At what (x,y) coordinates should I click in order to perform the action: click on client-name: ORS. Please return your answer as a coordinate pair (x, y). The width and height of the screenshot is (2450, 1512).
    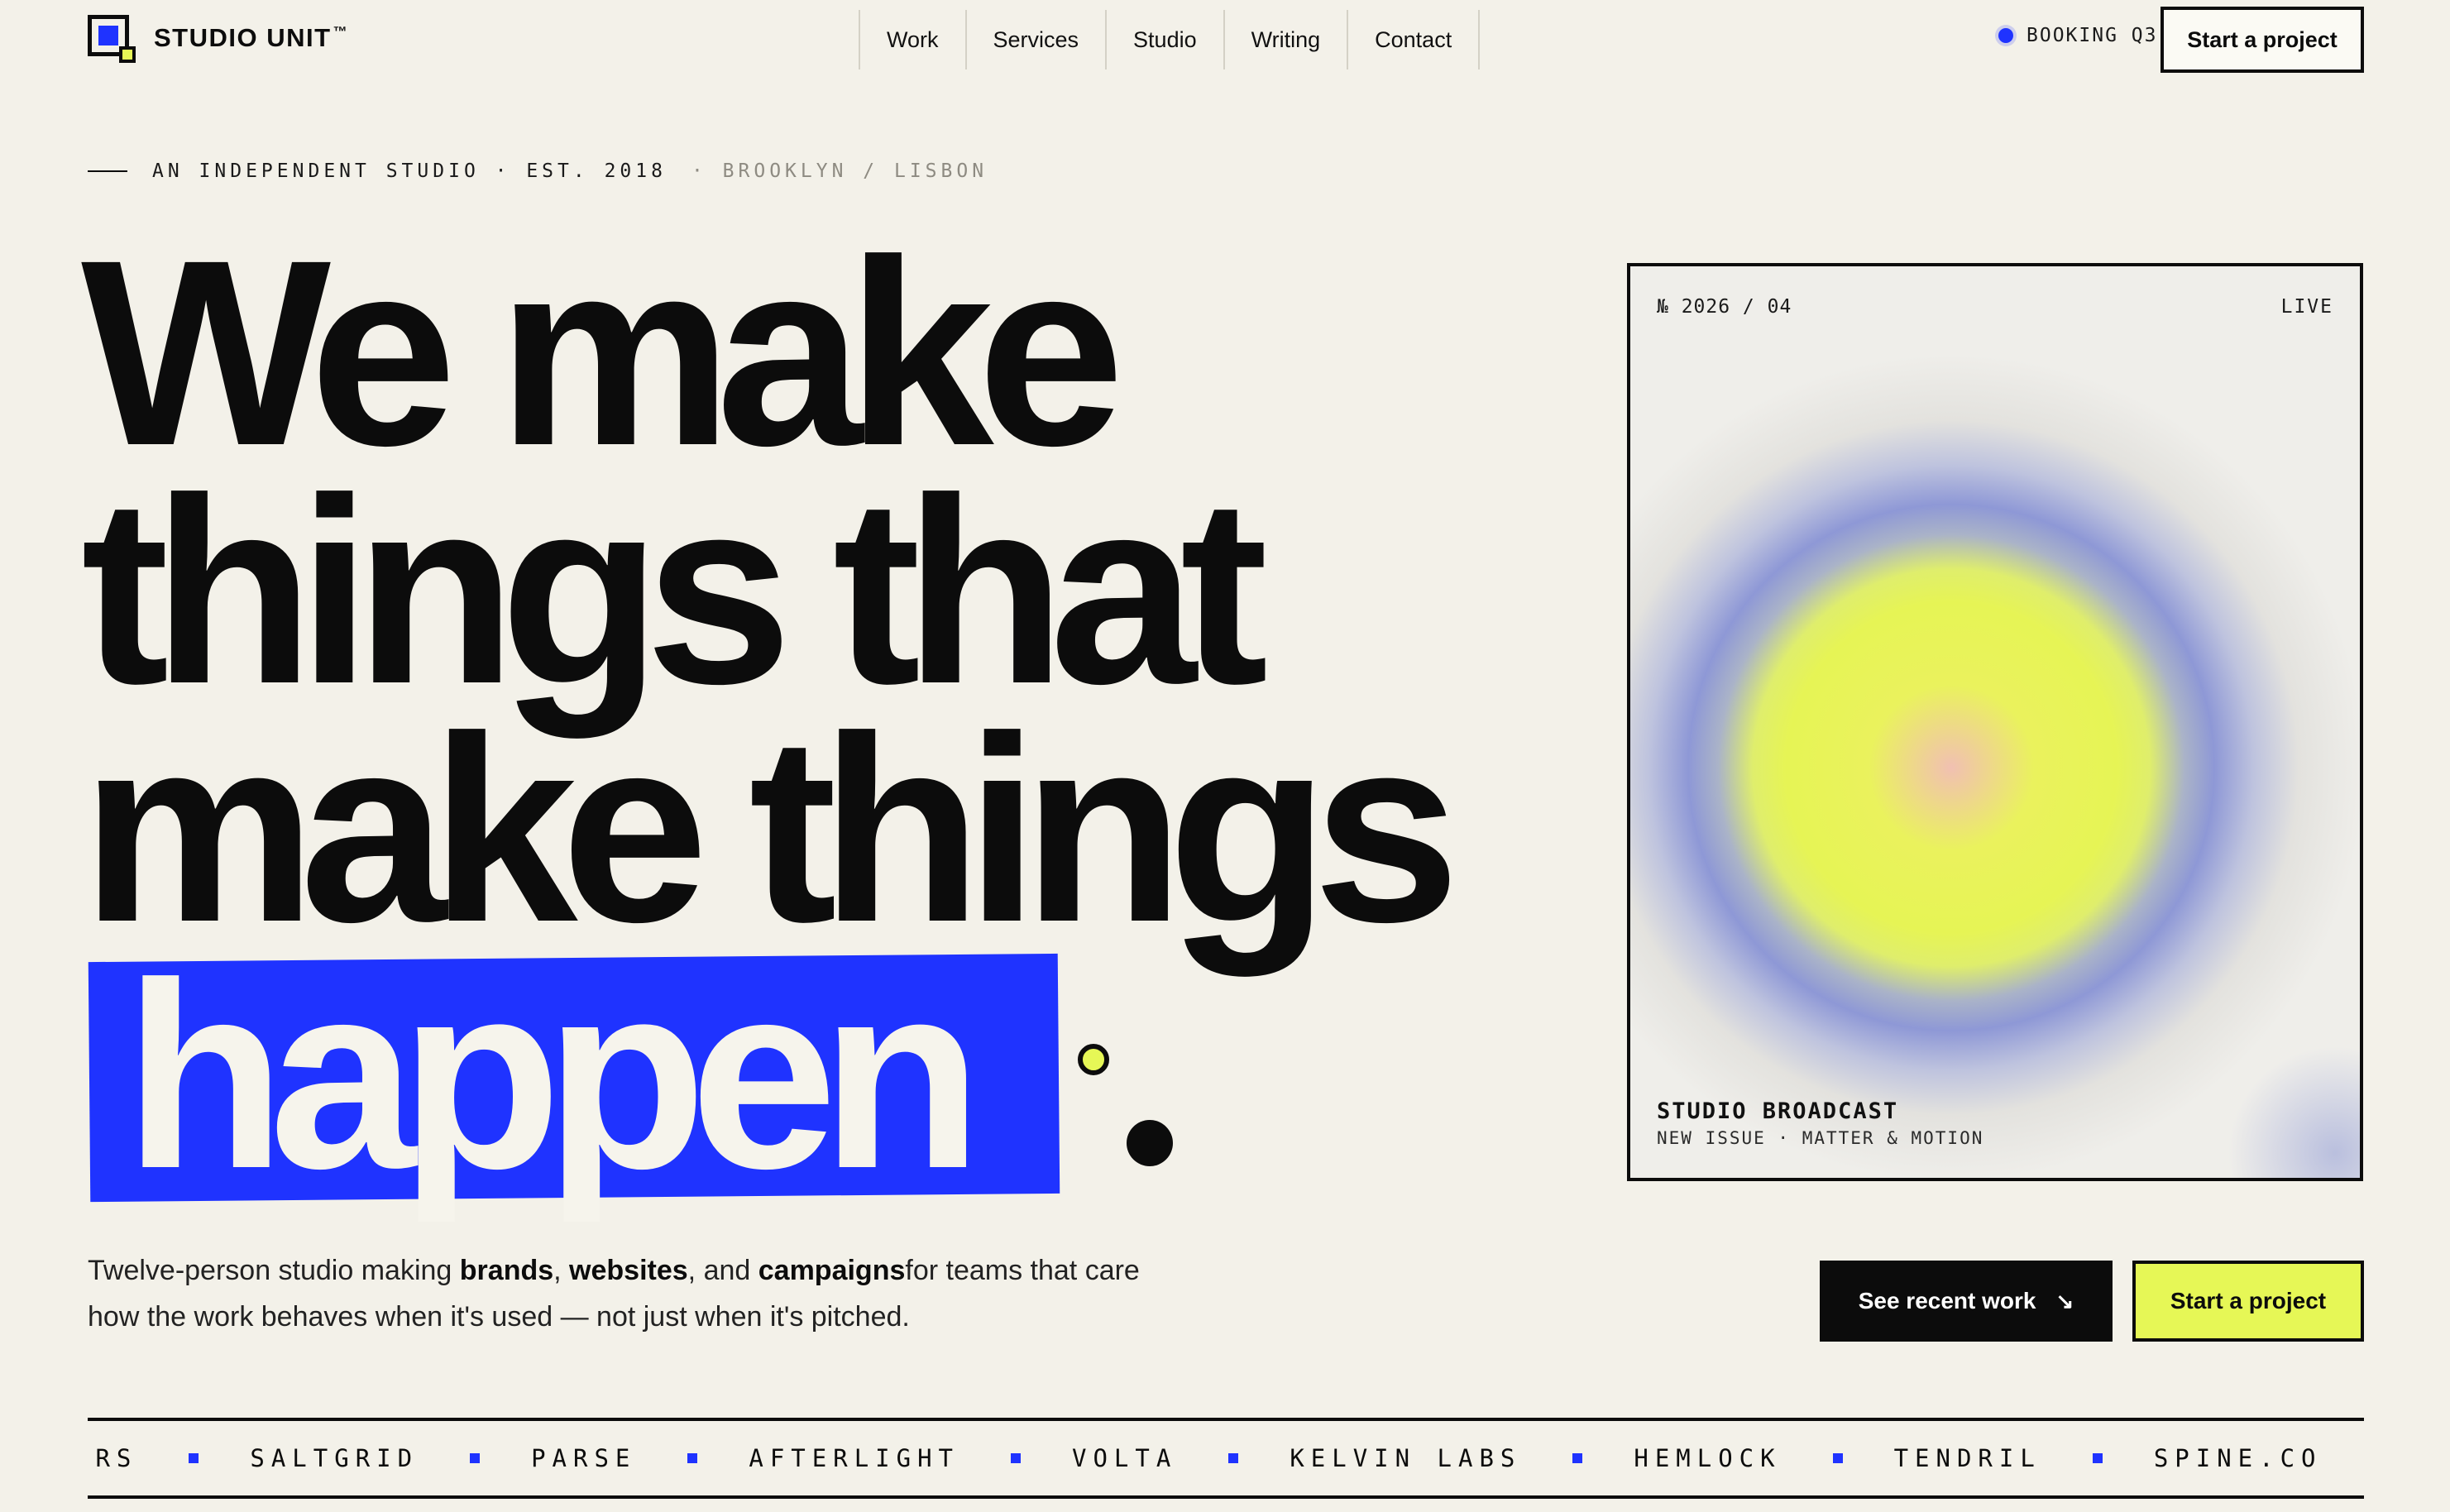
    Looking at the image, I should click on (113, 1458).